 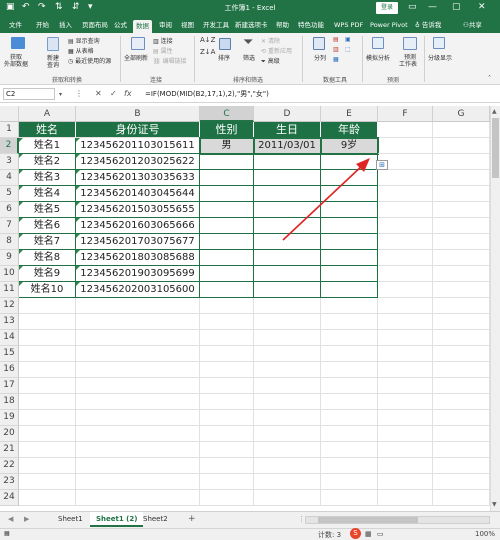 What do you see at coordinates (495, 148) in the screenshot?
I see `scroll-thumb` at bounding box center [495, 148].